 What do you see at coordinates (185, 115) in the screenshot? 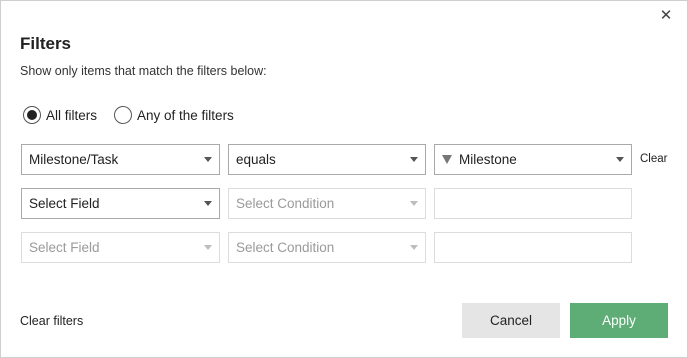
I see `radio-label-any-filters: Any of the filters` at bounding box center [185, 115].